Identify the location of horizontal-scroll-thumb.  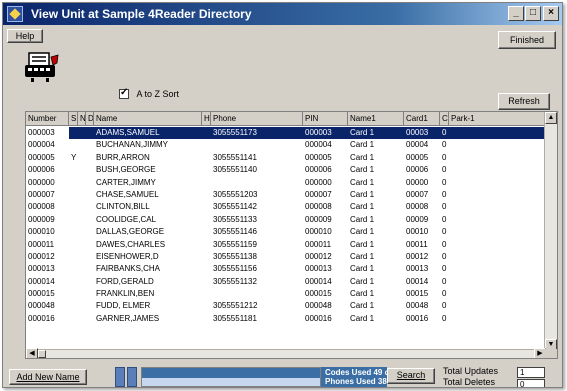
(42, 354).